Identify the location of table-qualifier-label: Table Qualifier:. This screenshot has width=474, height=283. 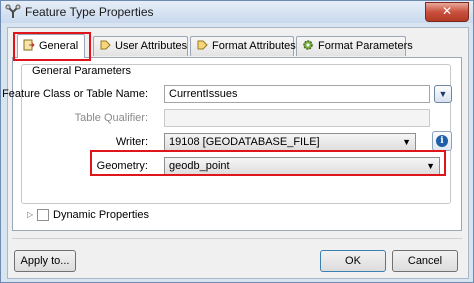
(111, 118).